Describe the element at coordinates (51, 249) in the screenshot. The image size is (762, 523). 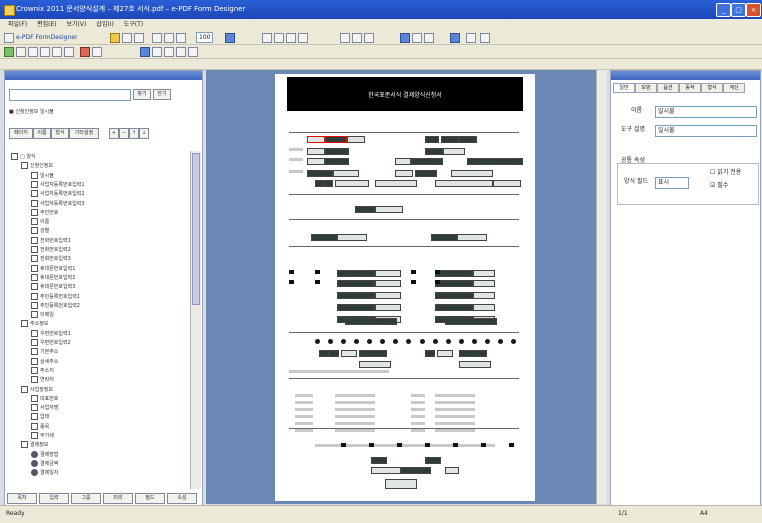
I see `tree-item: 전화번호입력2` at that location.